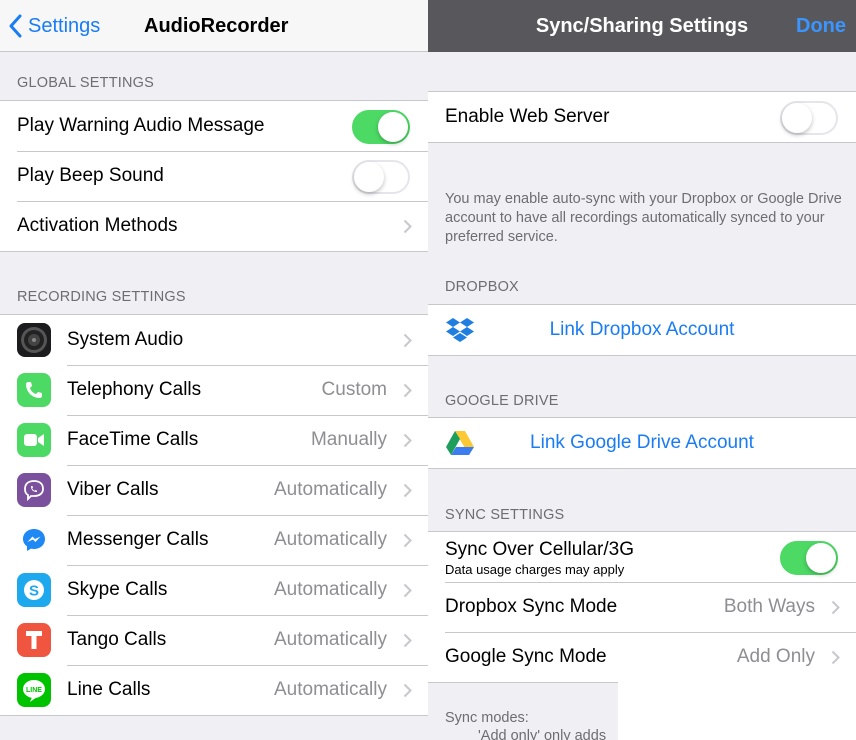 The image size is (856, 740). Describe the element at coordinates (505, 515) in the screenshot. I see `sync-settings-header: SYNC SETTINGS` at that location.